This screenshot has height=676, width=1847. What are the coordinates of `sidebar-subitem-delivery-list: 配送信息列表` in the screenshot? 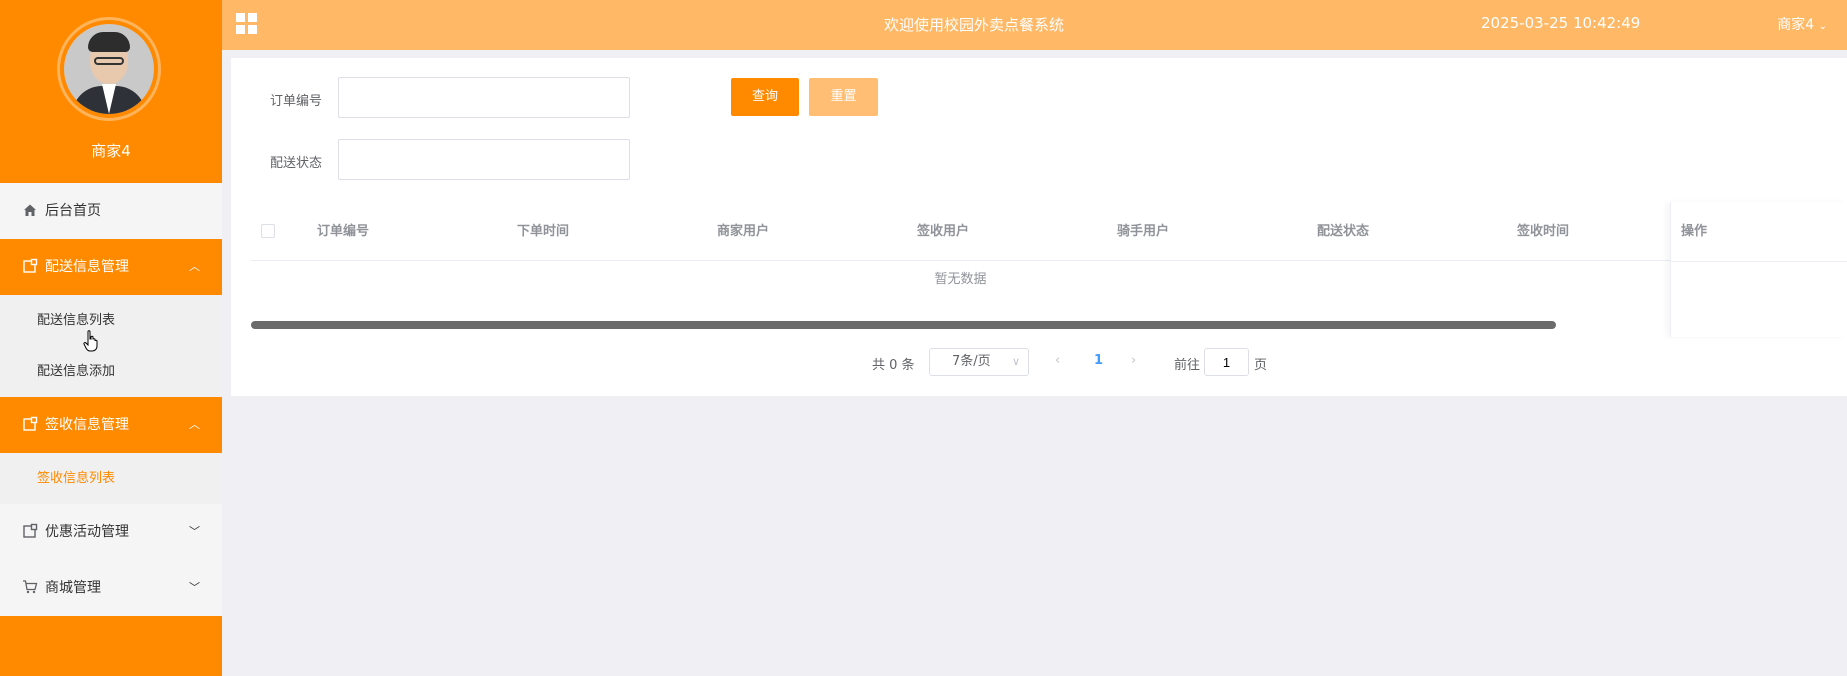 It's located at (111, 320).